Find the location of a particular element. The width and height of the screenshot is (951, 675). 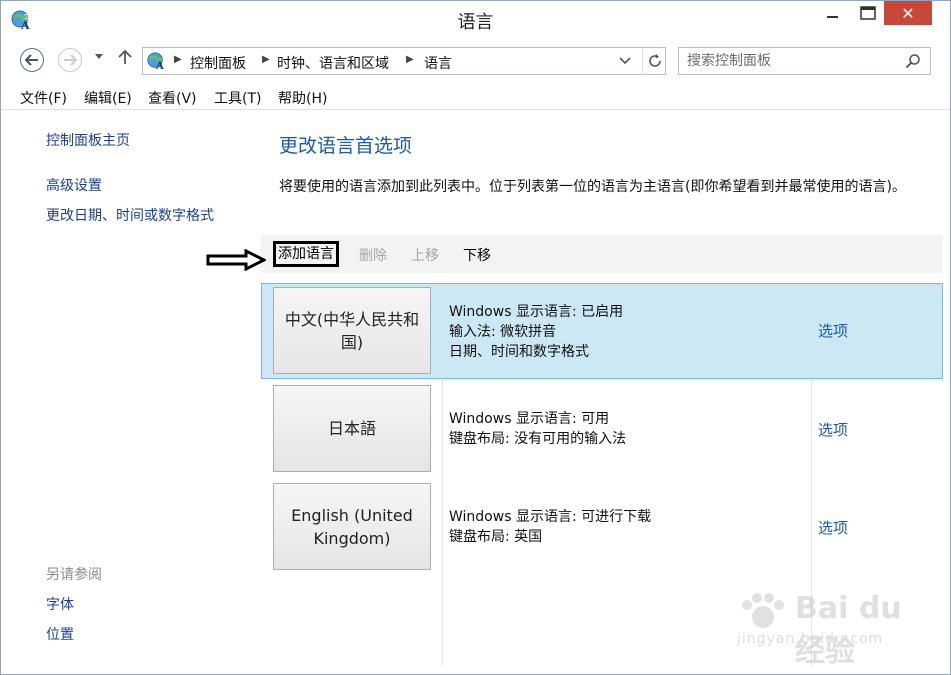

back-button is located at coordinates (32, 60).